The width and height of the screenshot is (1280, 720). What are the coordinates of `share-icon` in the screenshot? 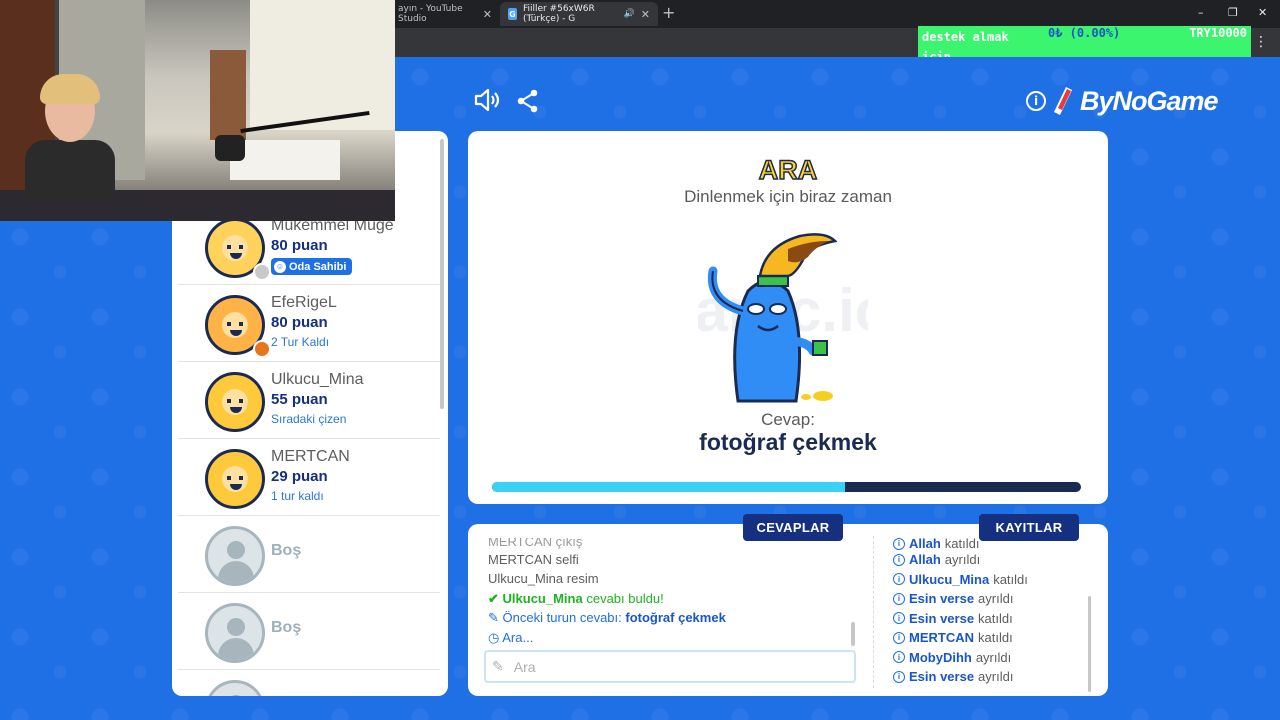 It's located at (528, 103).